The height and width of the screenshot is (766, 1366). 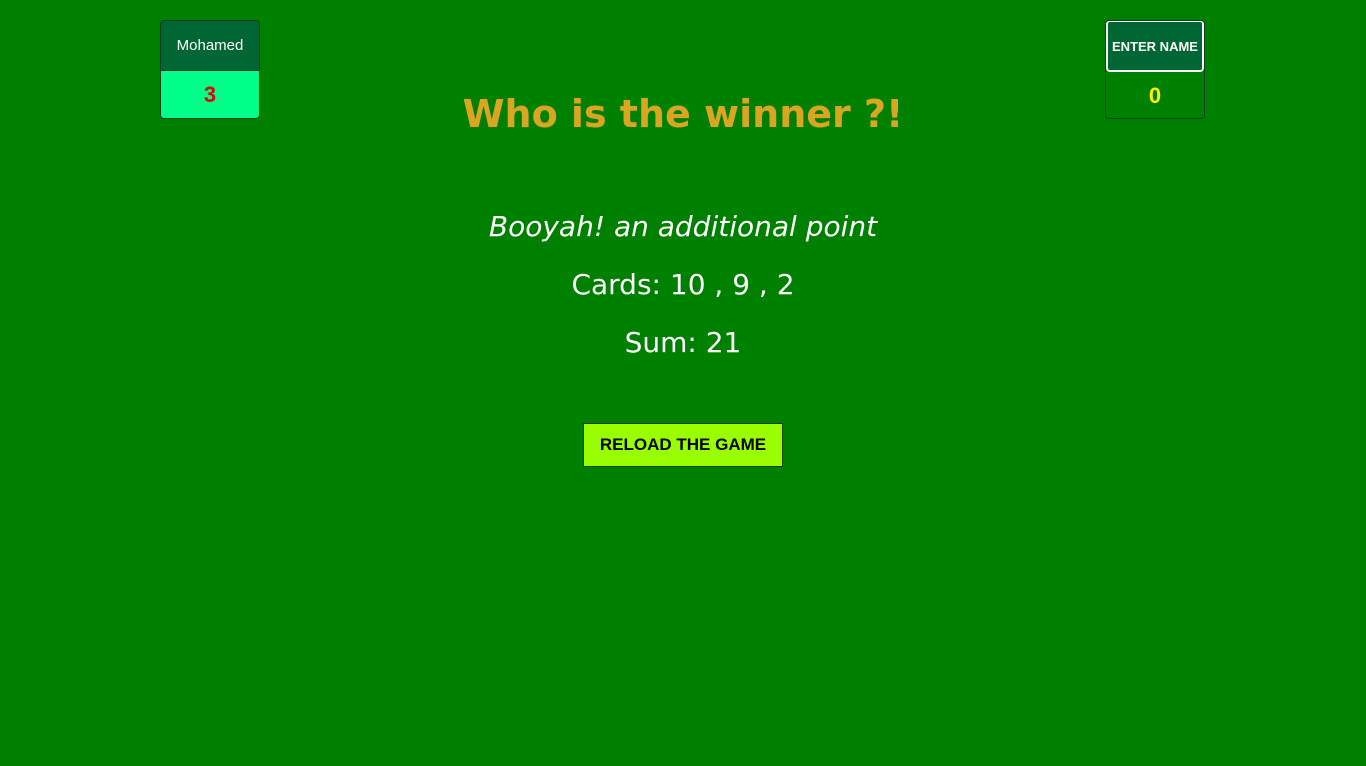 What do you see at coordinates (683, 114) in the screenshot?
I see `winner-title: Who is the winner ?!` at bounding box center [683, 114].